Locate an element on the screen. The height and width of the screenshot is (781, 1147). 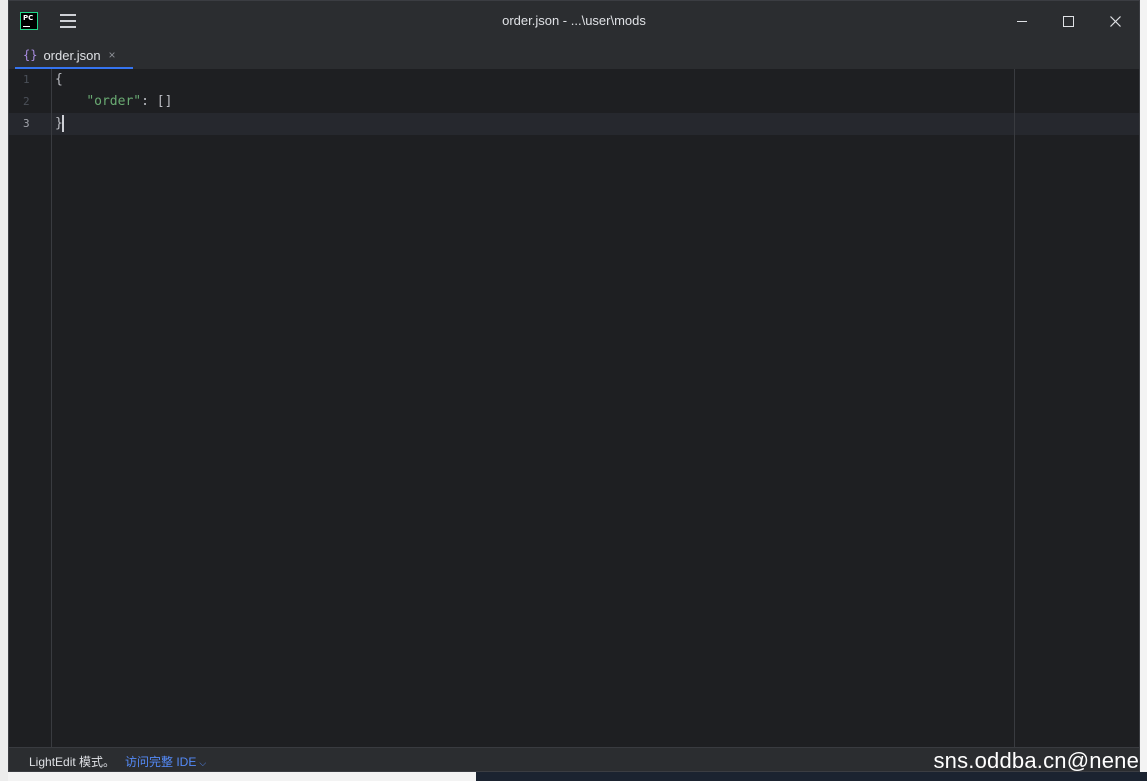
lightedit-mode-label: LightEdit 模式。 is located at coordinates (72, 762).